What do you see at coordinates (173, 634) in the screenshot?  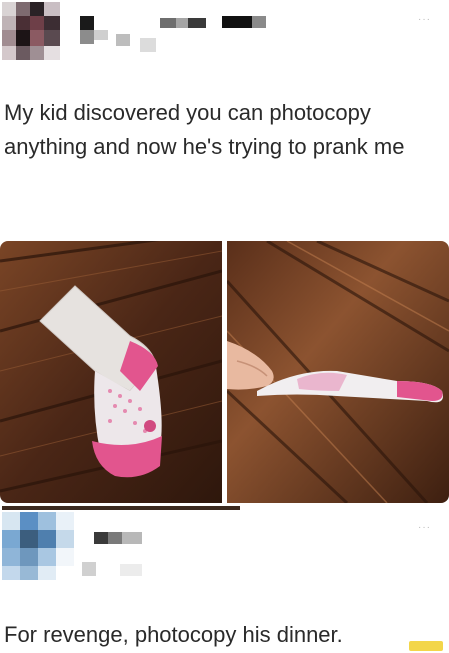 I see `post-text: For revenge, photocopy his dinner.` at bounding box center [173, 634].